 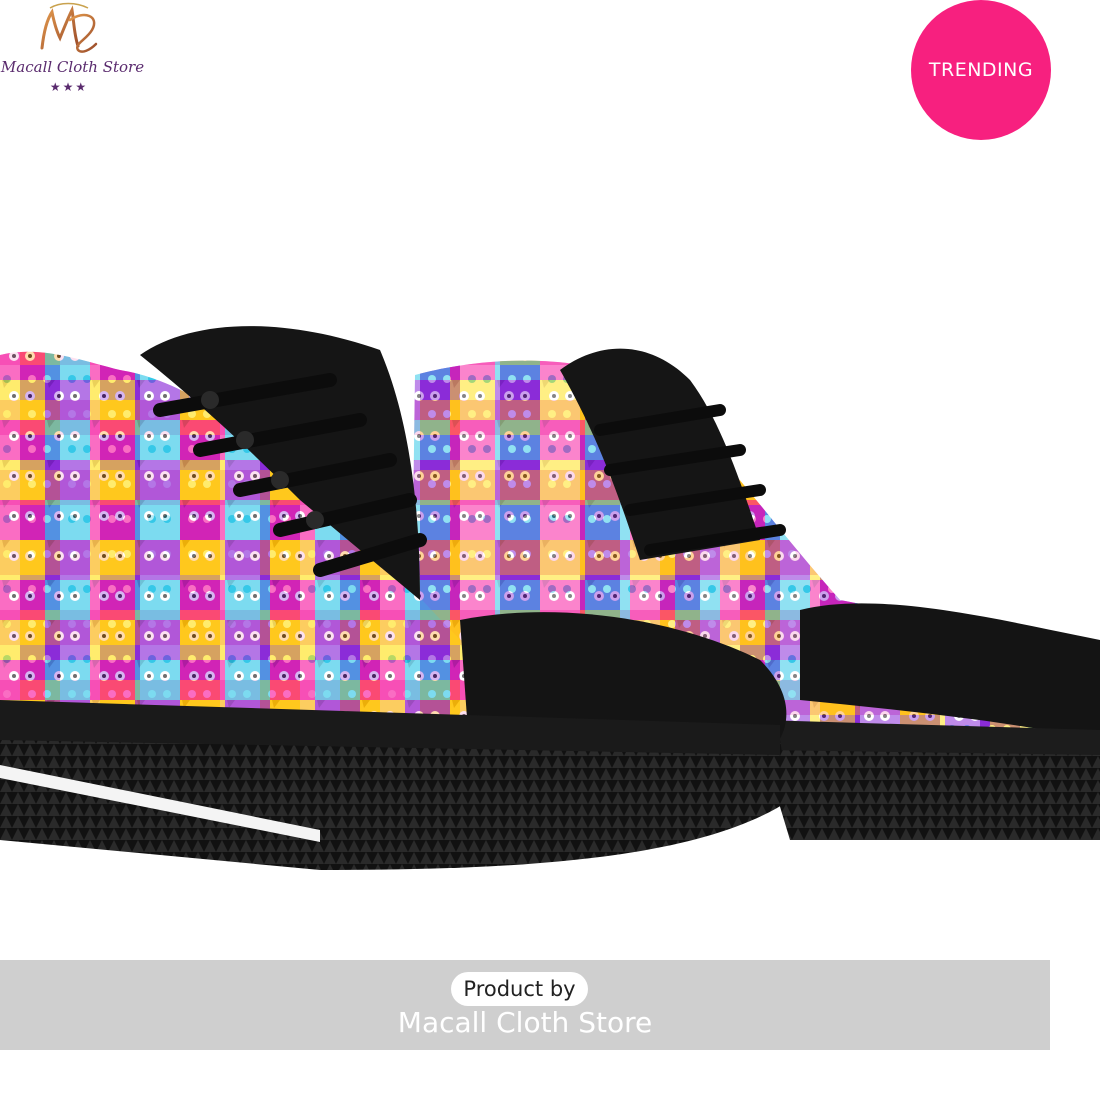 What do you see at coordinates (72, 67) in the screenshot?
I see `logo-store-name: Macall Cloth Store` at bounding box center [72, 67].